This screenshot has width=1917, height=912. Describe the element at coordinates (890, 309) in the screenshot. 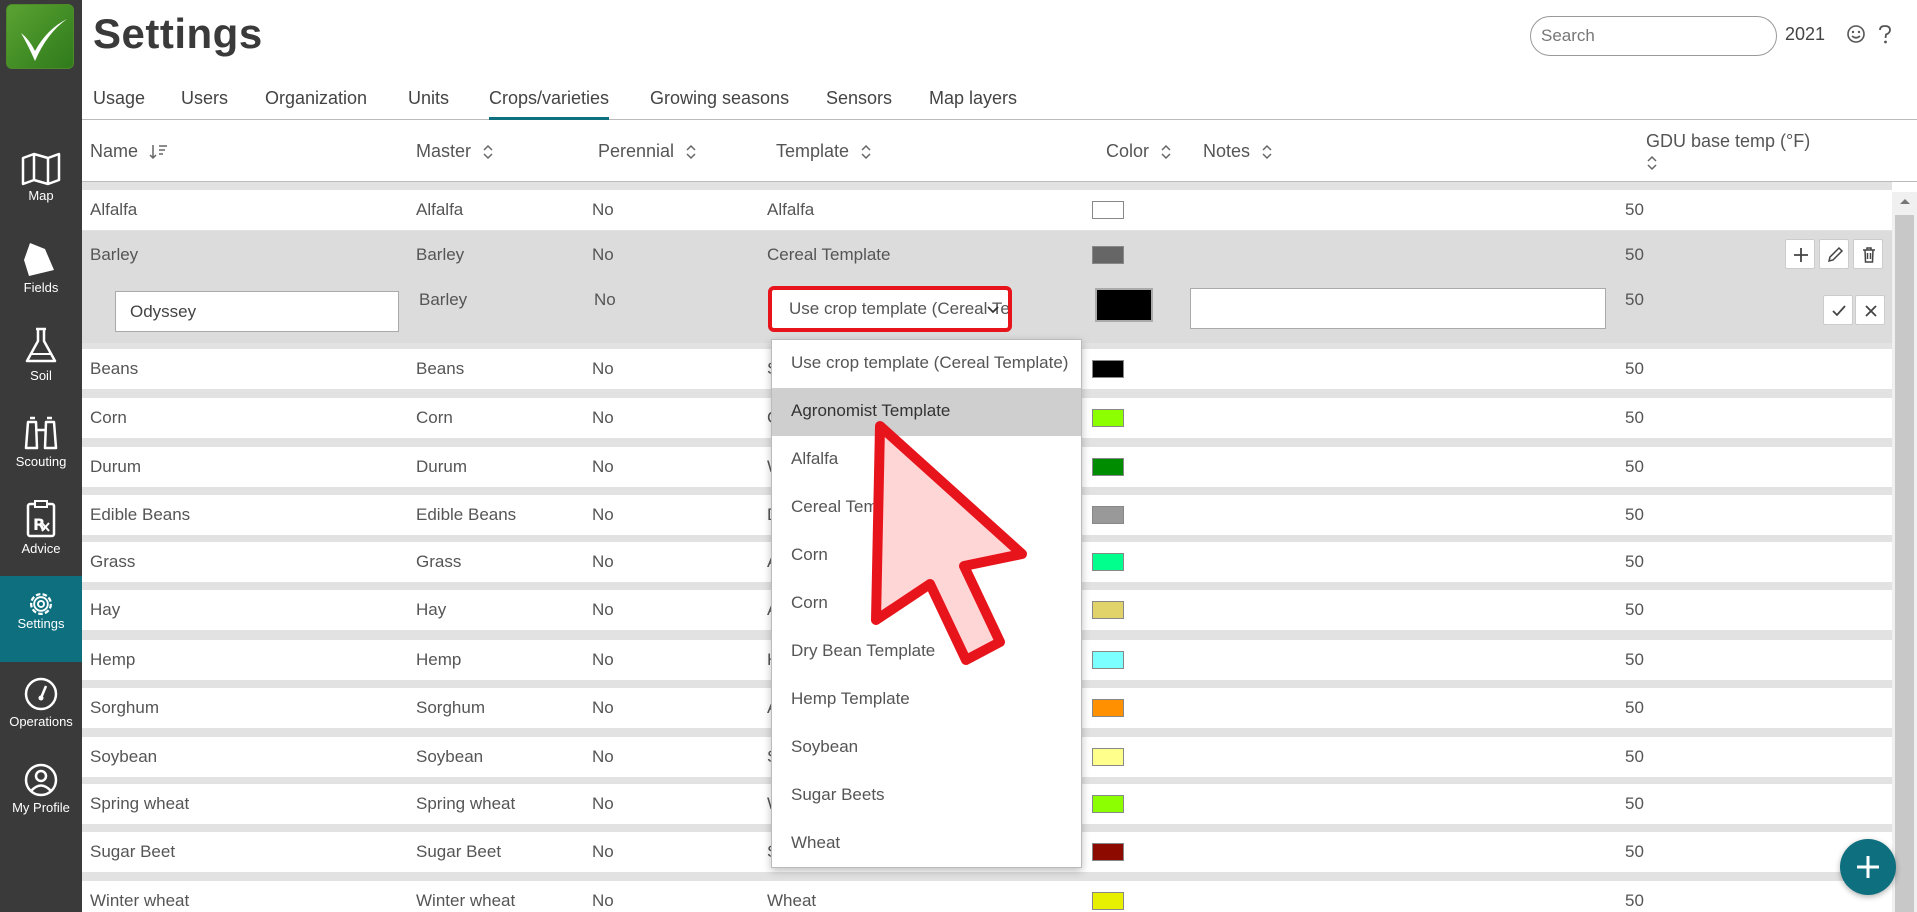

I see `template-select: Use crop template (Cereal Temp` at that location.